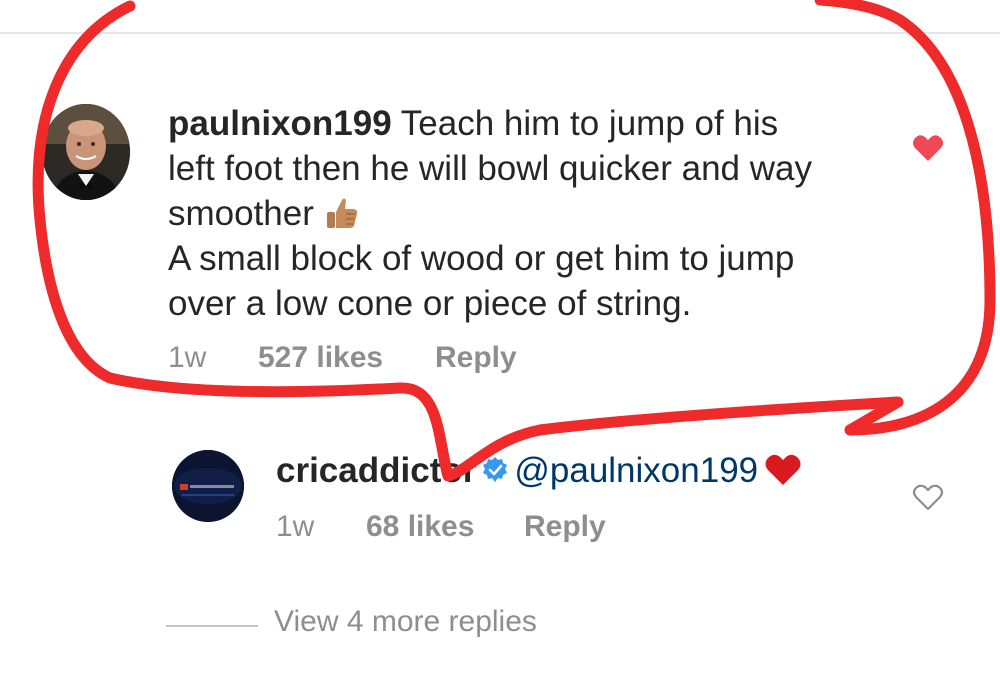 The width and height of the screenshot is (1000, 675). What do you see at coordinates (481, 258) in the screenshot?
I see `comment-text-line4: A small block of wood or get him to jump` at bounding box center [481, 258].